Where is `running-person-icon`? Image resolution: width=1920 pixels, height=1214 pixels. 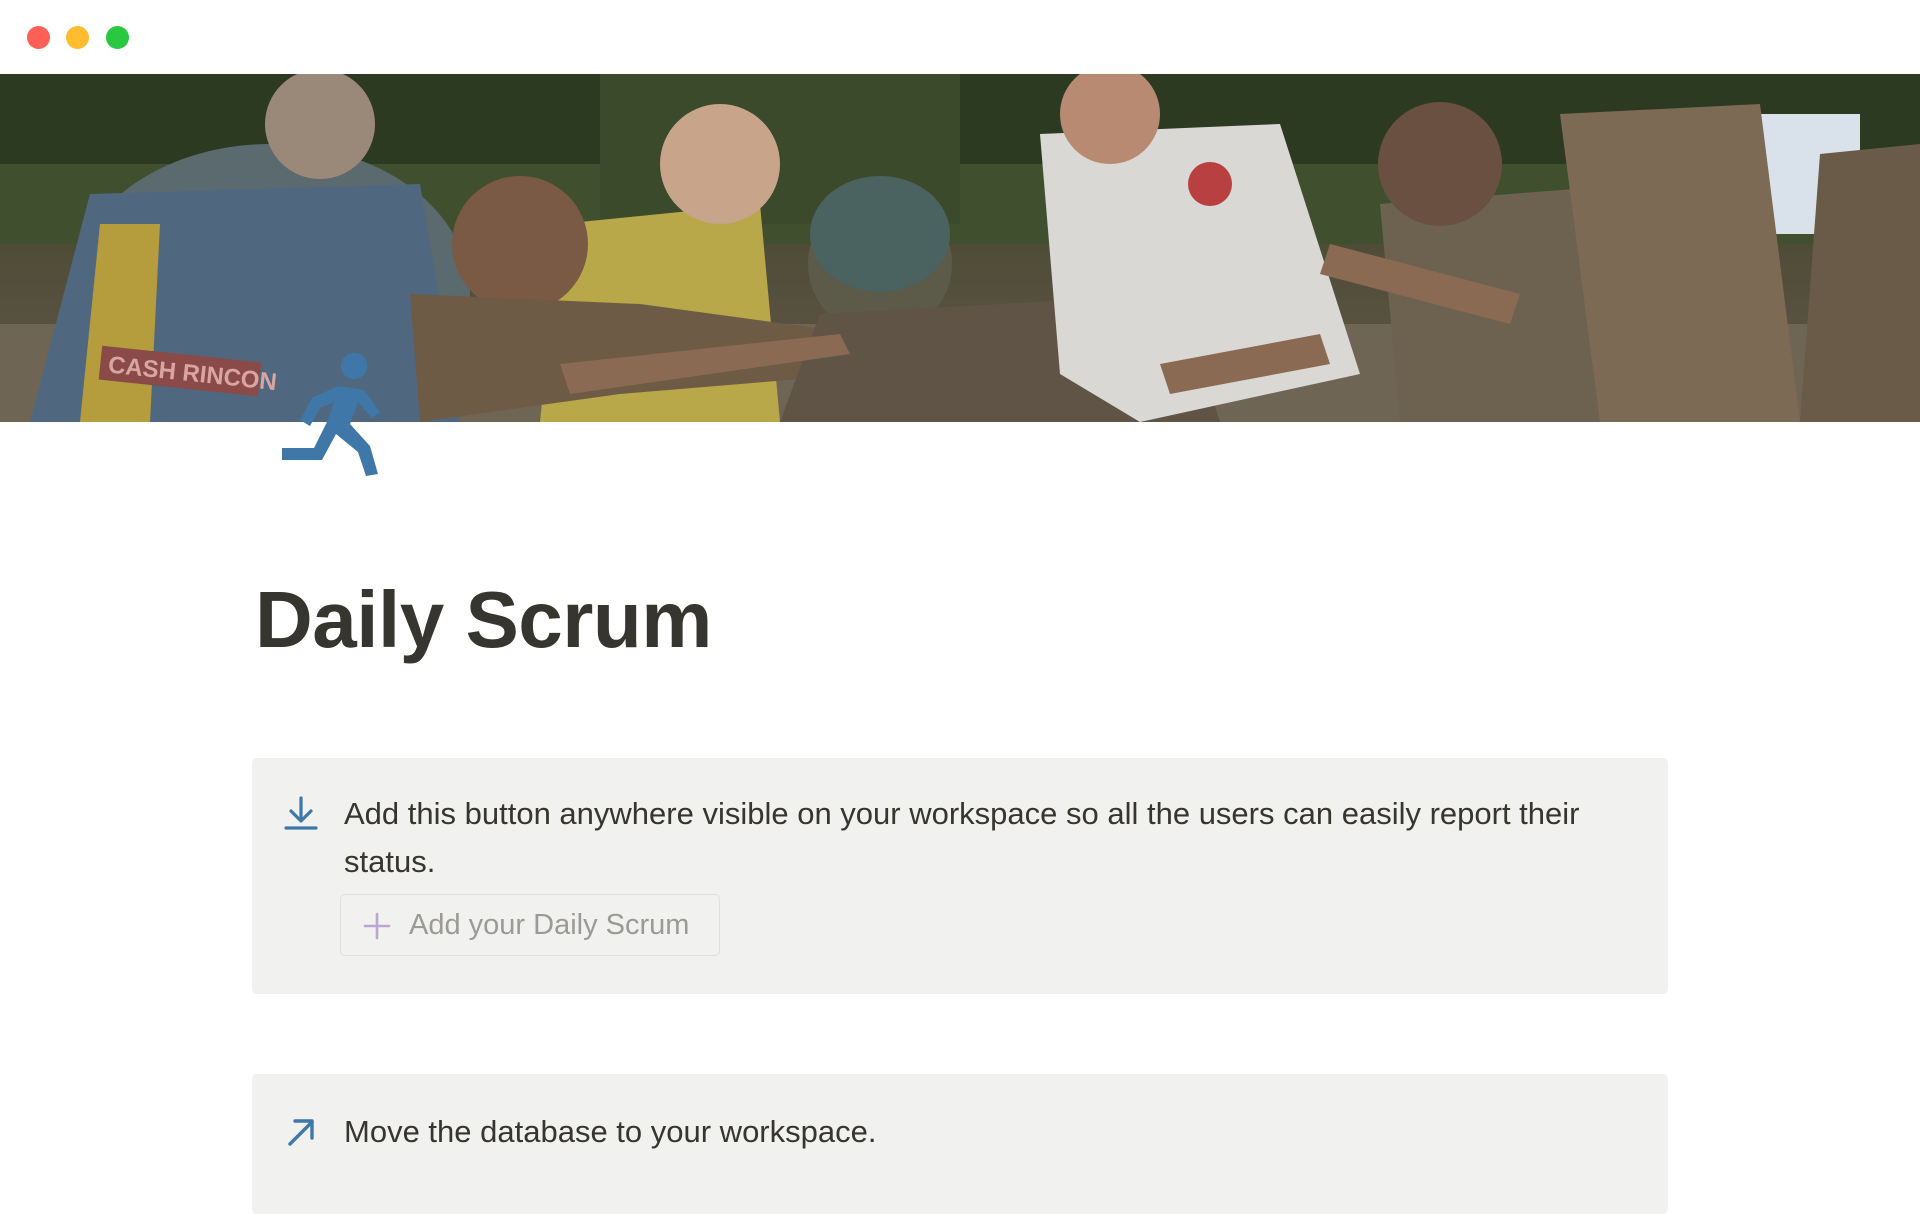
running-person-icon is located at coordinates (334, 414).